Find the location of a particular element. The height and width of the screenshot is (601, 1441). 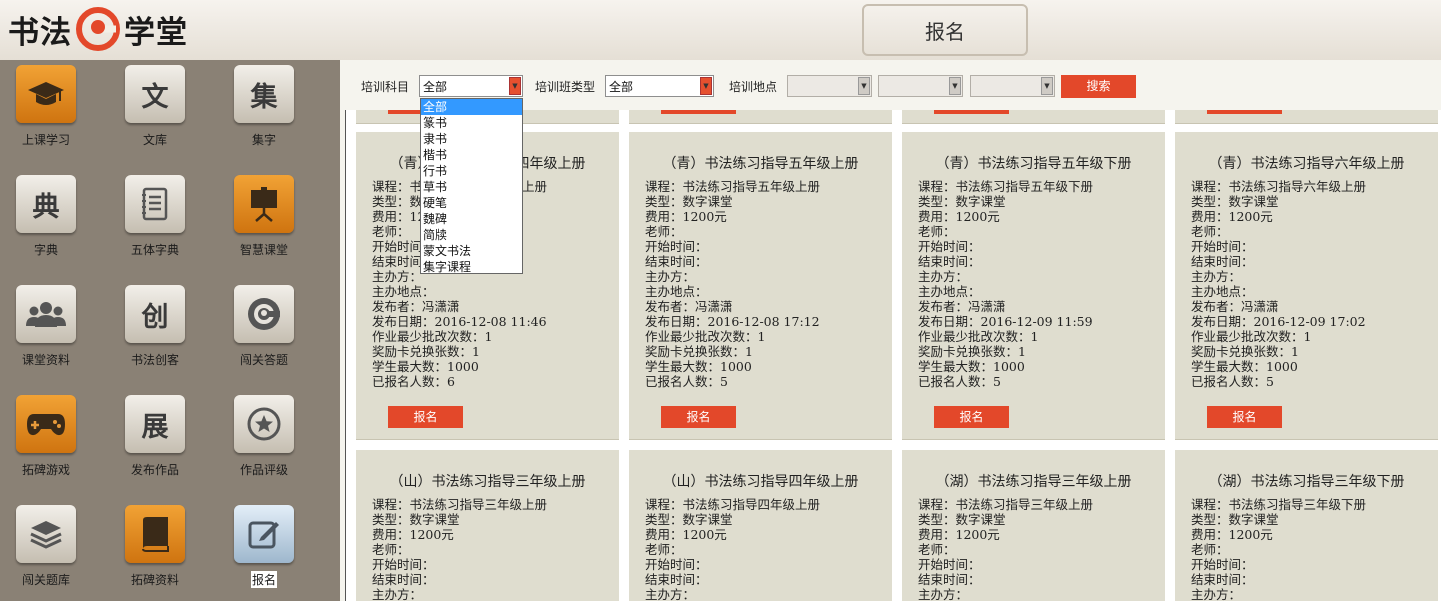

subject-option: 魏碑 is located at coordinates (471, 219).